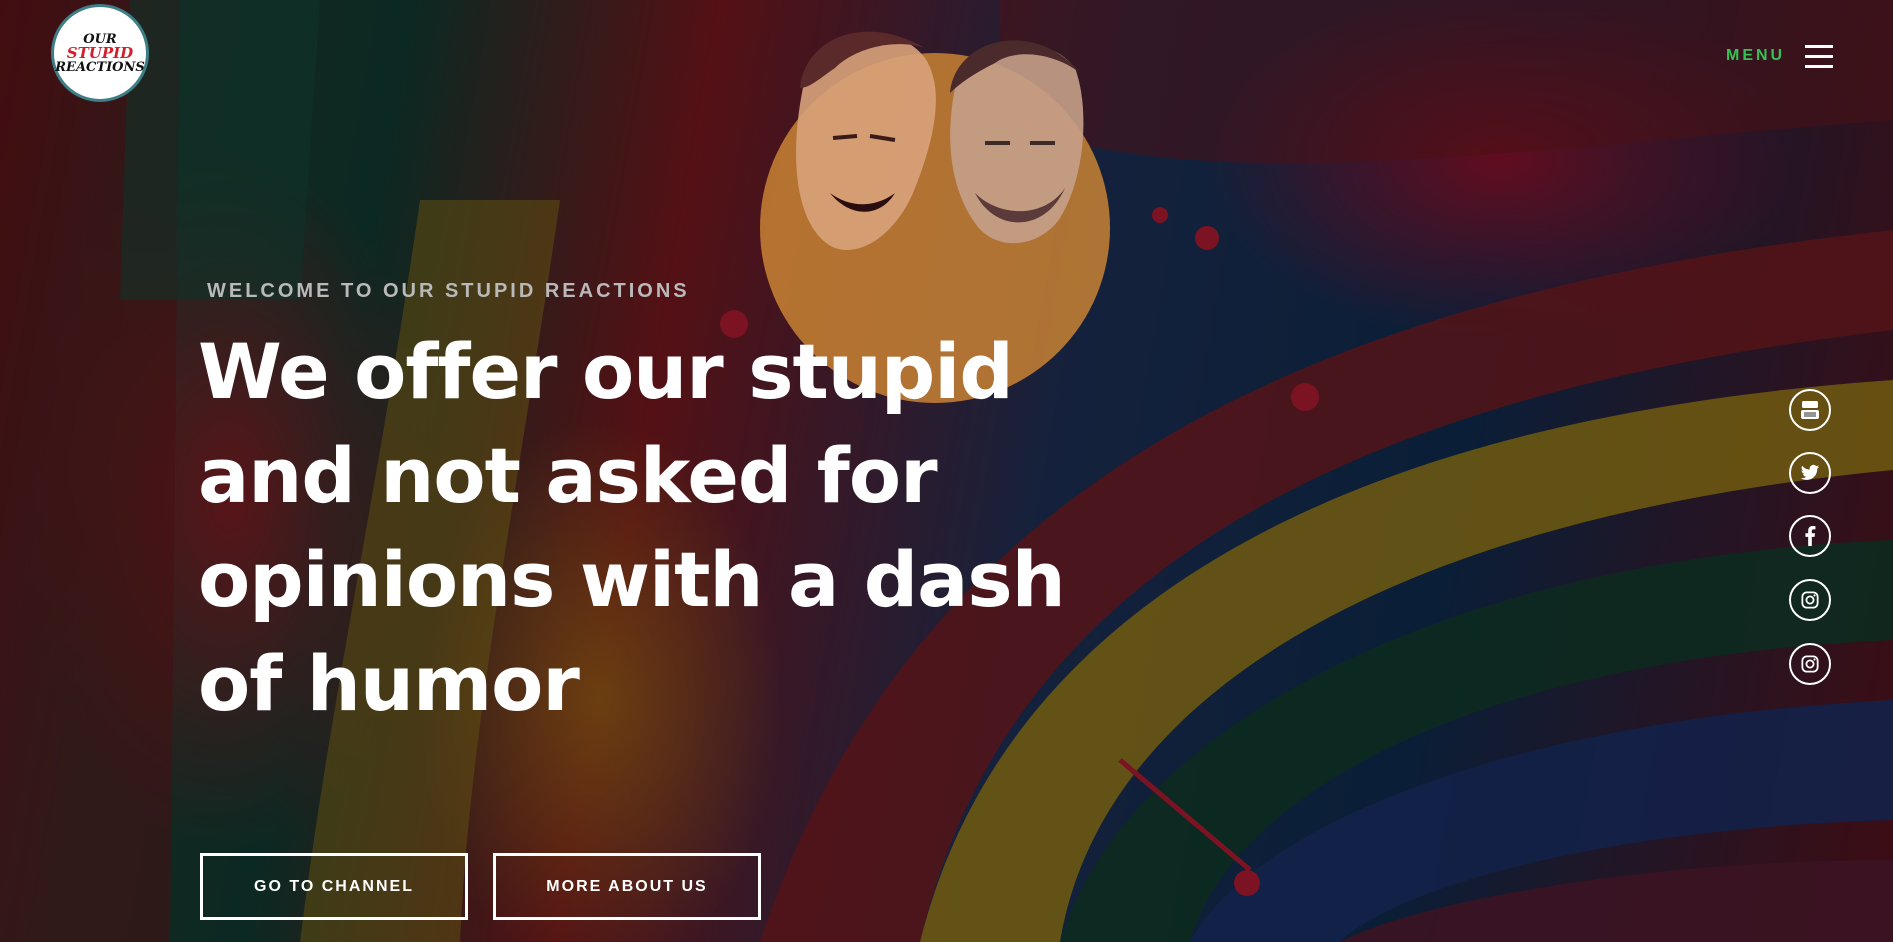 The height and width of the screenshot is (942, 1893). I want to click on headline-line: We offer our stupid, so click(606, 371).